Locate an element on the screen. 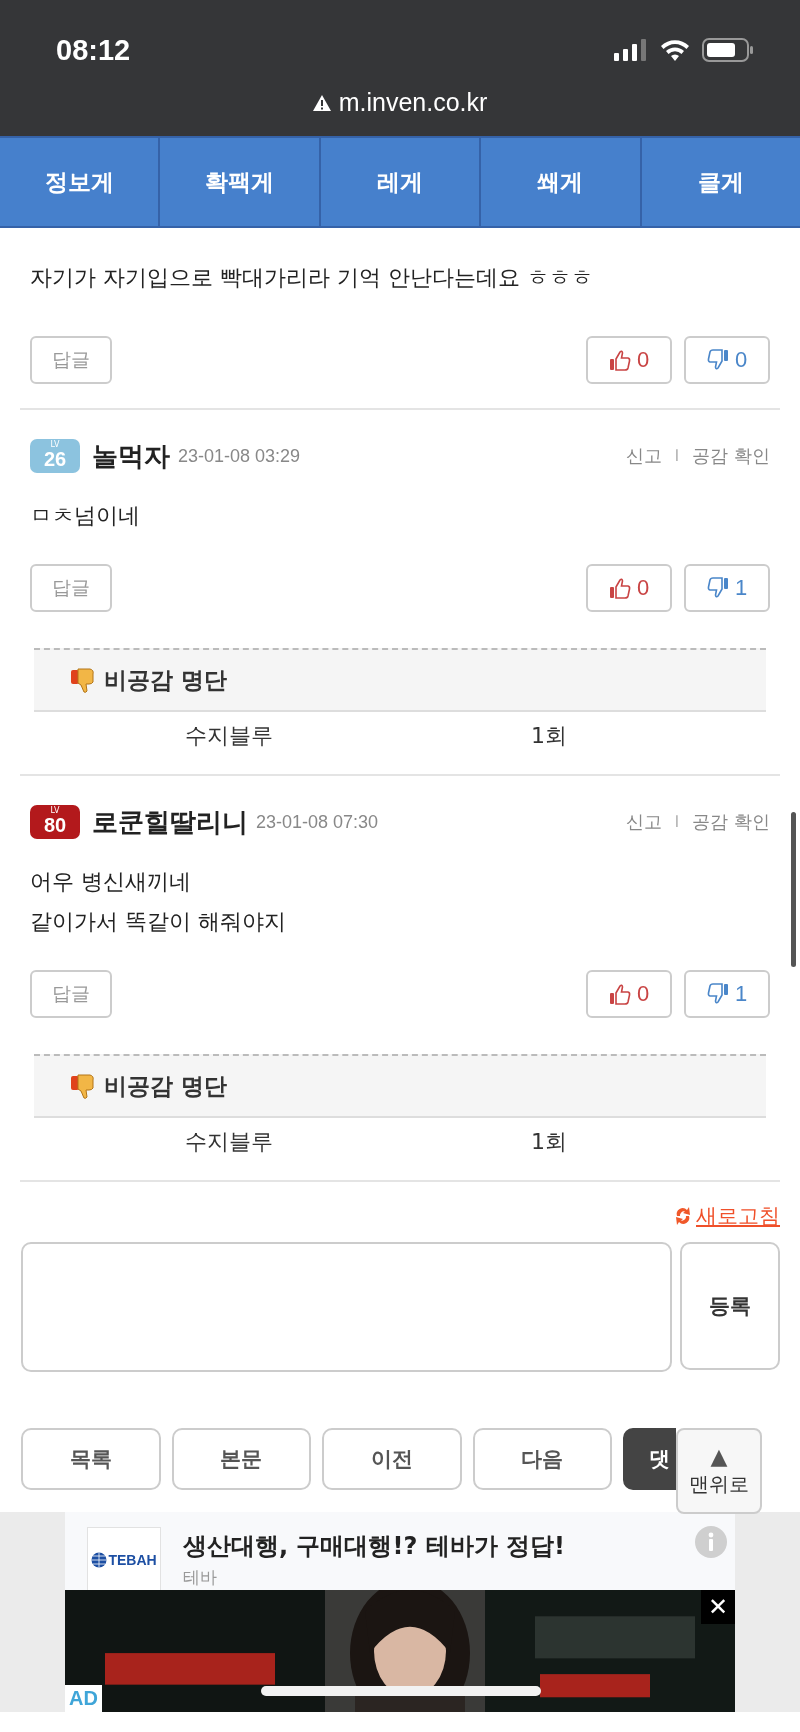 This screenshot has height=1732, width=800. dislike-button: 0 is located at coordinates (727, 360).